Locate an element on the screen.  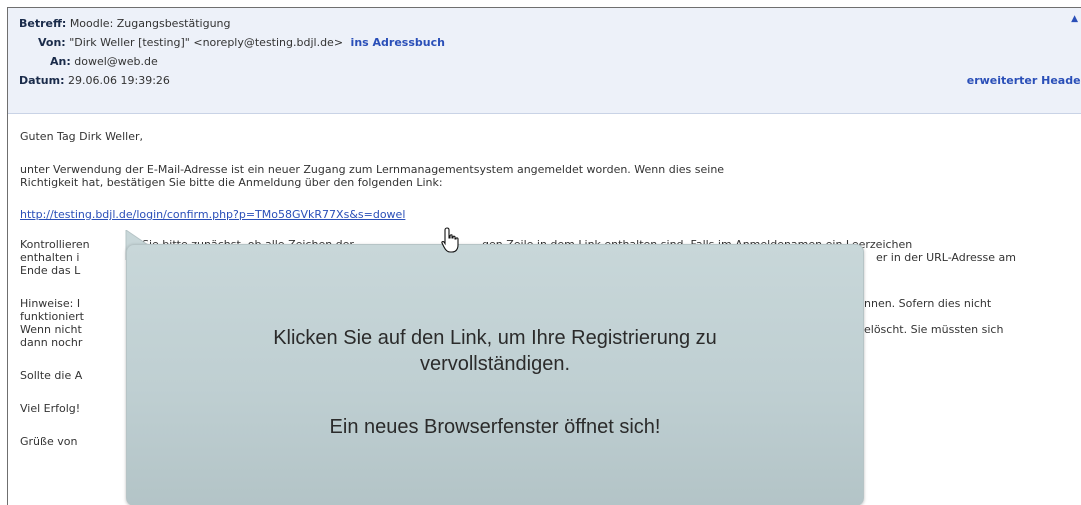
to-label: An: is located at coordinates (60, 61).